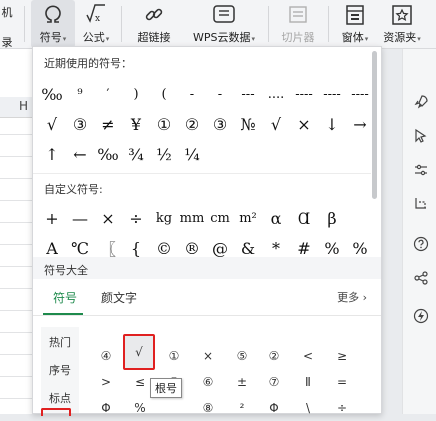 This screenshot has height=421, width=436. Describe the element at coordinates (248, 94) in the screenshot. I see `symbol-cell: ---` at that location.